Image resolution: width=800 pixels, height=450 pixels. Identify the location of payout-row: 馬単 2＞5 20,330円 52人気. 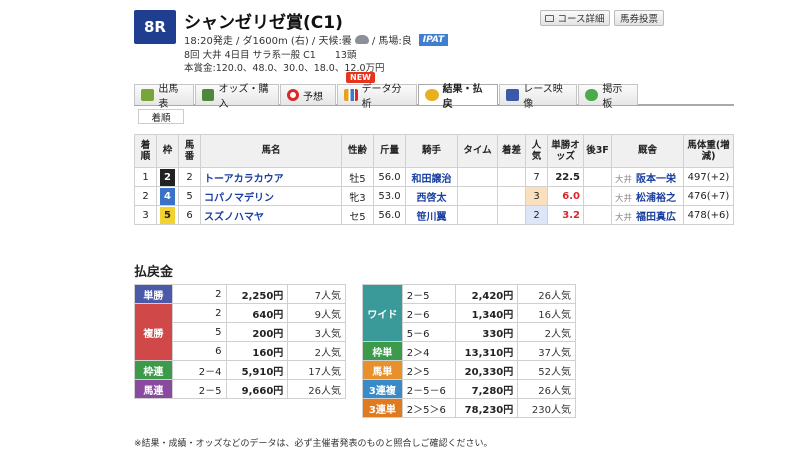
(469, 370).